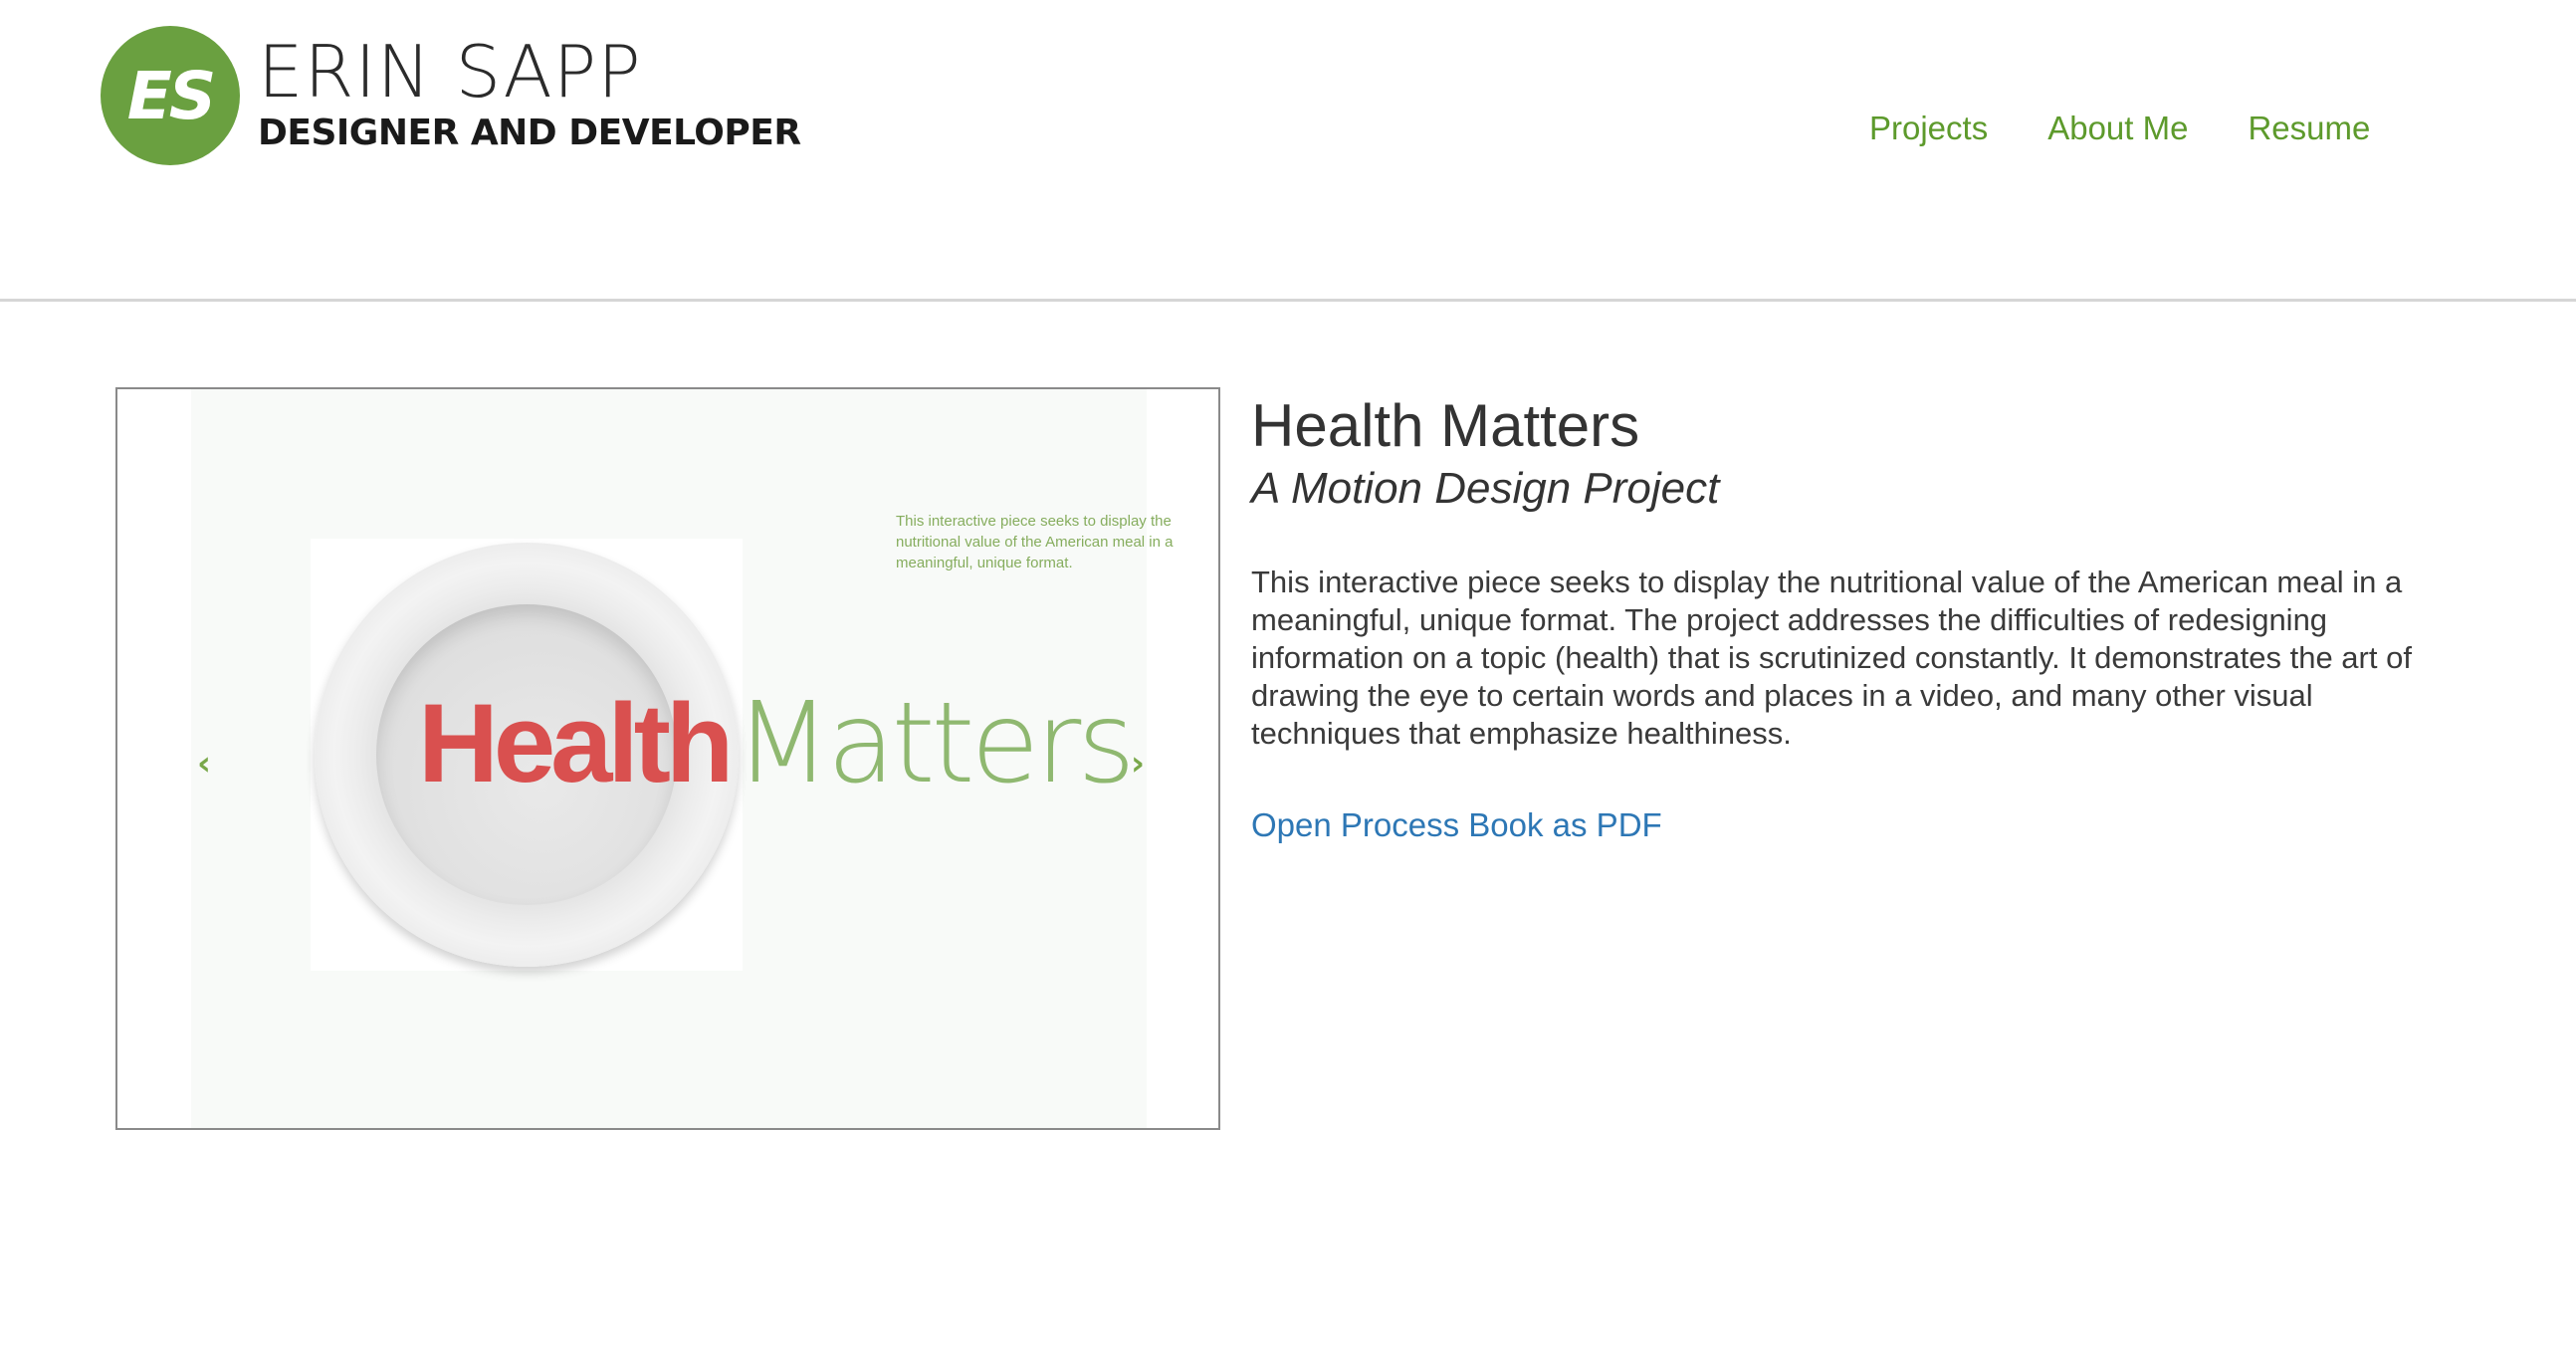 The height and width of the screenshot is (1356, 2576). I want to click on open-pdf-link: Open Process Book as PDF, so click(1456, 825).